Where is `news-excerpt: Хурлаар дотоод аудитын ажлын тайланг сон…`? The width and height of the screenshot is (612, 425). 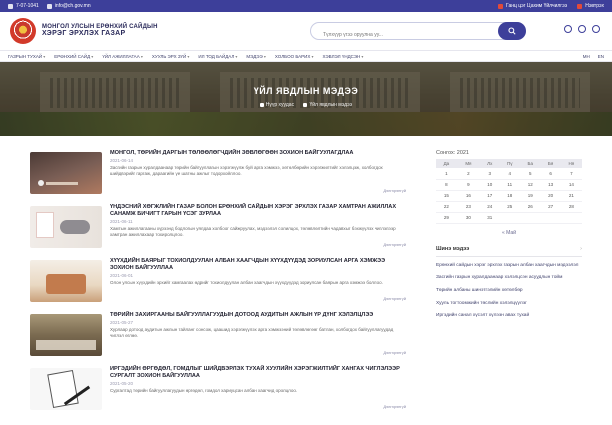 news-excerpt: Хурлаар дотоод аудитын ажлын тайланг сон… is located at coordinates (252, 332).